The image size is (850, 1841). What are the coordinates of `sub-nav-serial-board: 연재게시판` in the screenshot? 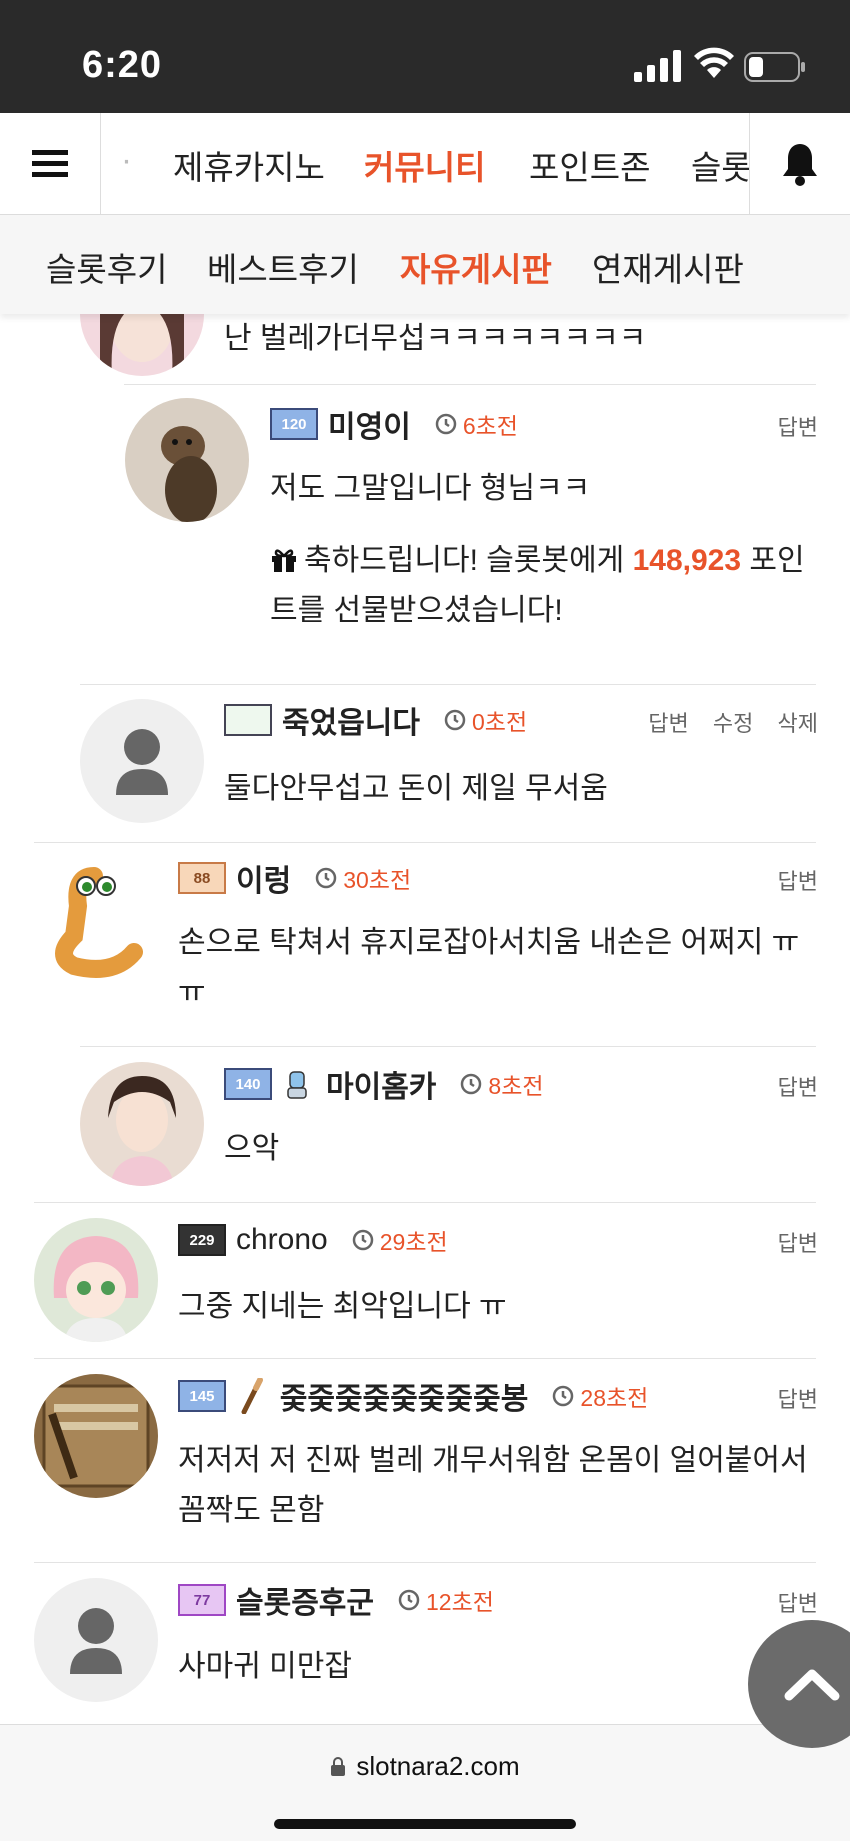 It's located at (668, 267).